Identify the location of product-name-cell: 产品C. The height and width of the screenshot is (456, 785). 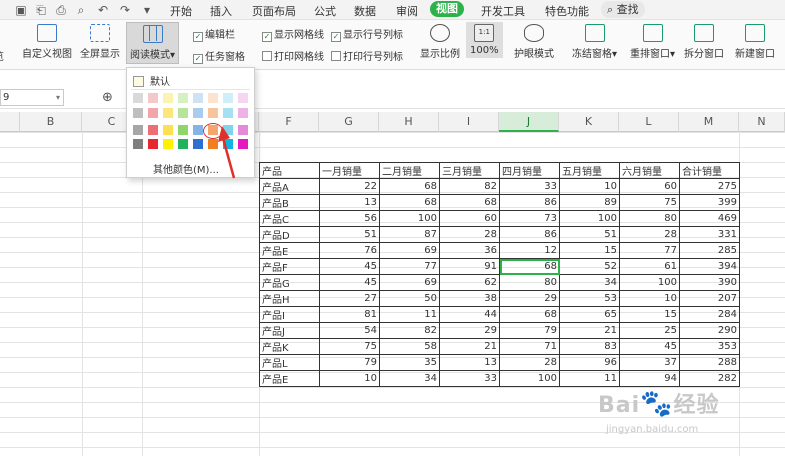
(289, 218).